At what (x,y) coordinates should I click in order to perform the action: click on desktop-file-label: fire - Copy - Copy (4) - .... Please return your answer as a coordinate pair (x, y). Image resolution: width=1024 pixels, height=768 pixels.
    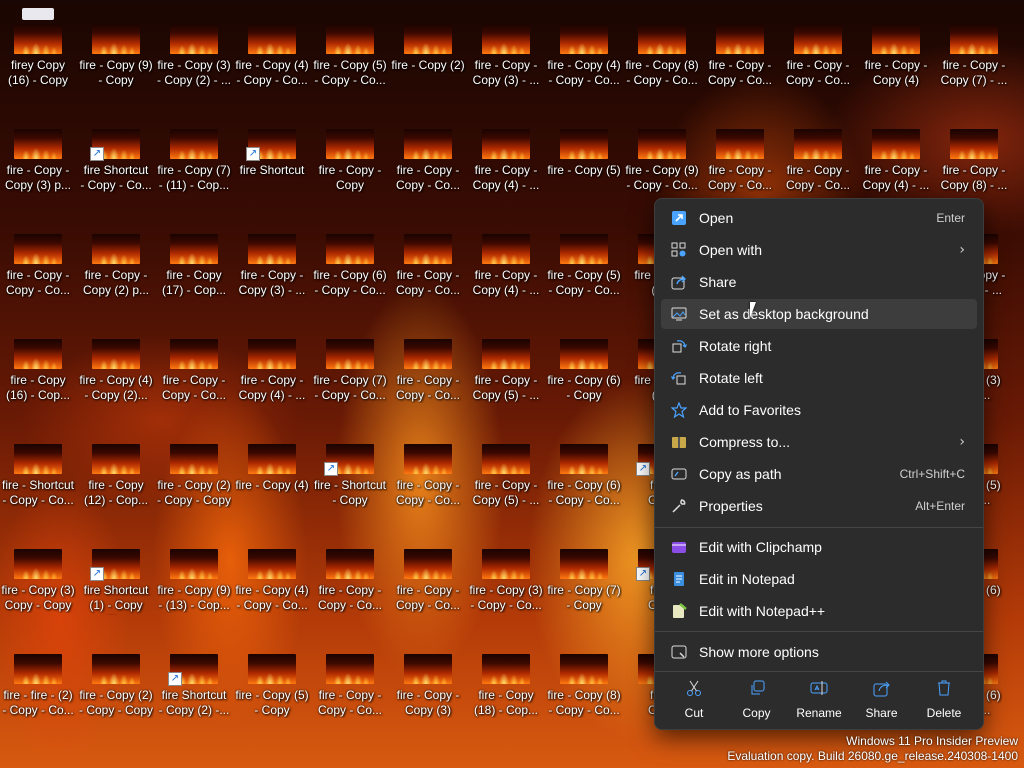
    Looking at the image, I should click on (506, 177).